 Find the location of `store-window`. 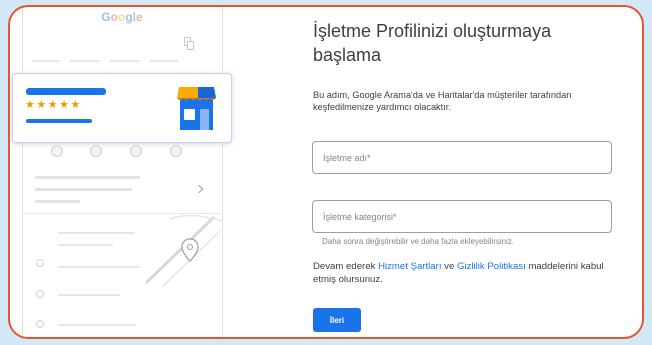

store-window is located at coordinates (189, 114).